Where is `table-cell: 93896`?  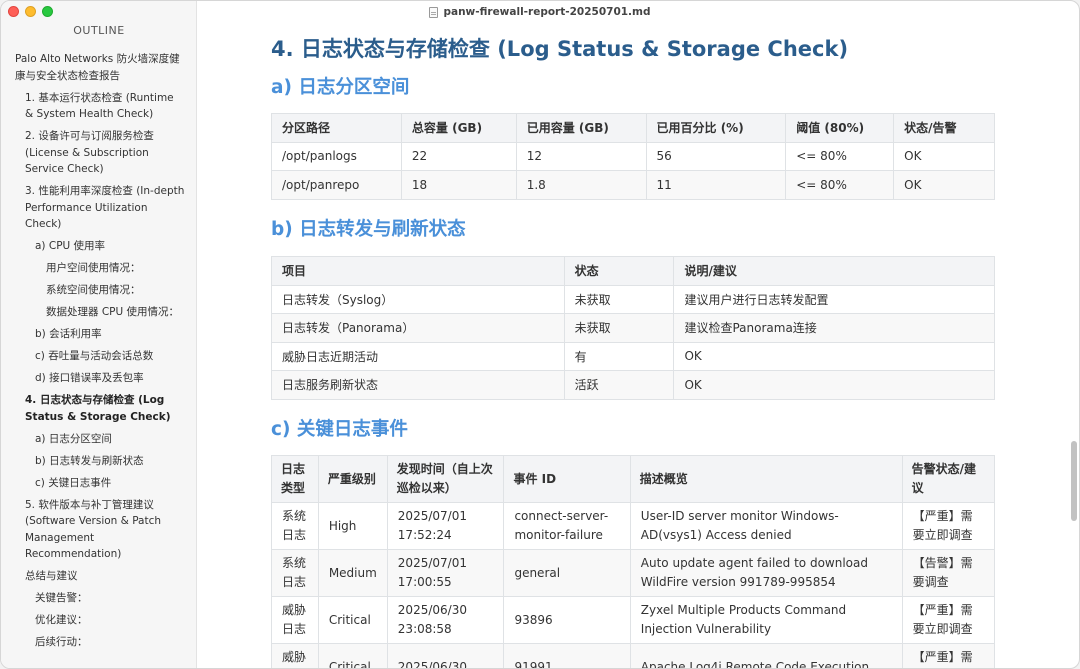 table-cell: 93896 is located at coordinates (567, 620).